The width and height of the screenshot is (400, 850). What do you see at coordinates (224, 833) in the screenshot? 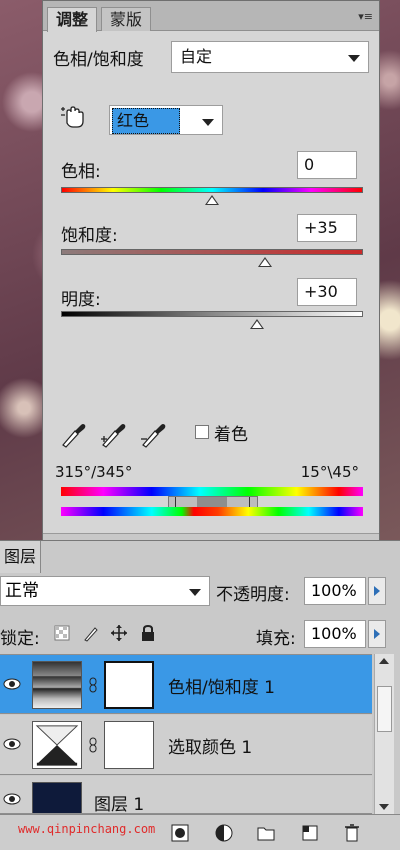
I see `new-adjustment-layer-icon` at bounding box center [224, 833].